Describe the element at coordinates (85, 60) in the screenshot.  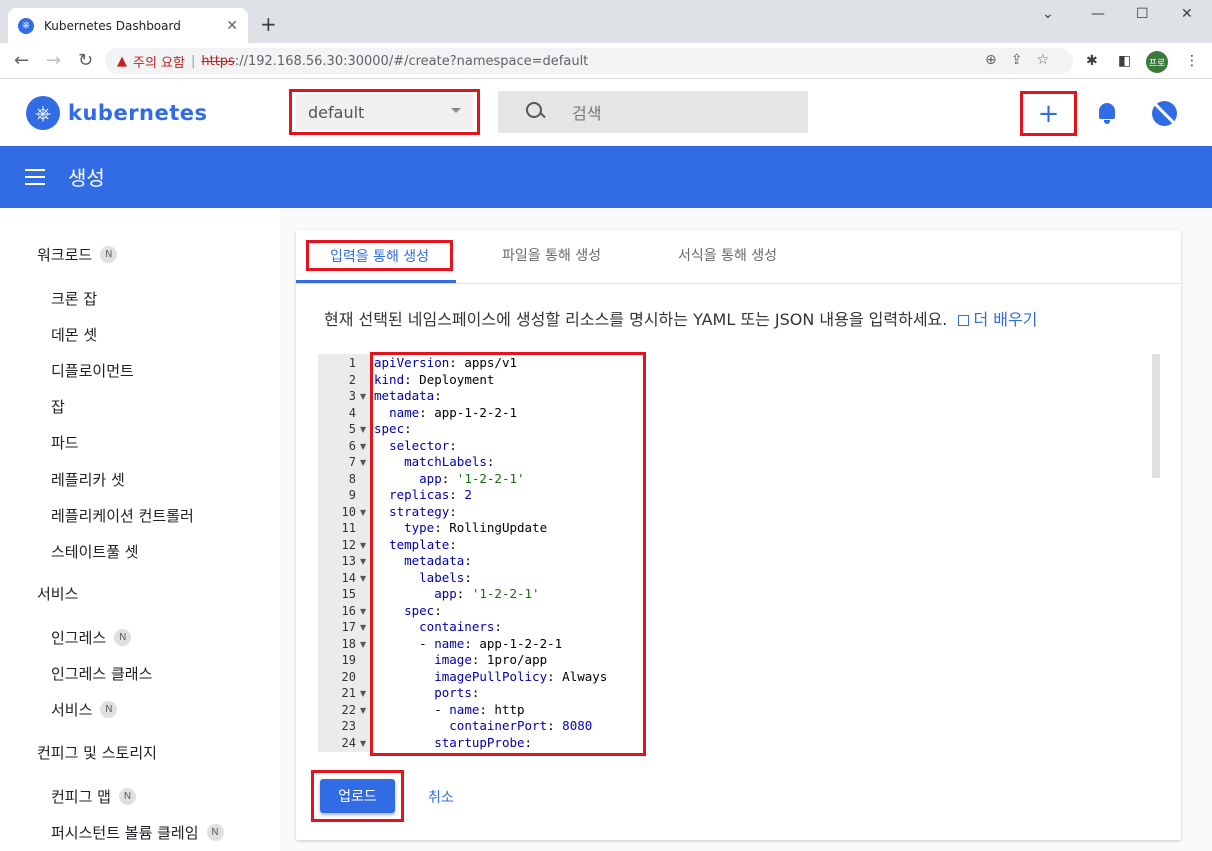
I see `reload-icon: ↻` at that location.